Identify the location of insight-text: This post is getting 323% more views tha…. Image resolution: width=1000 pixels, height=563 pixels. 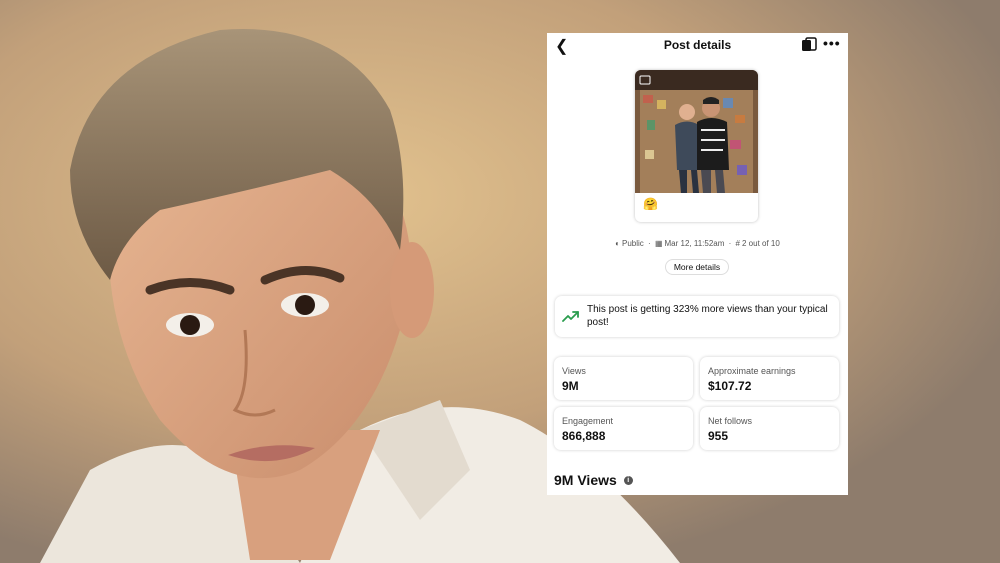
(707, 316).